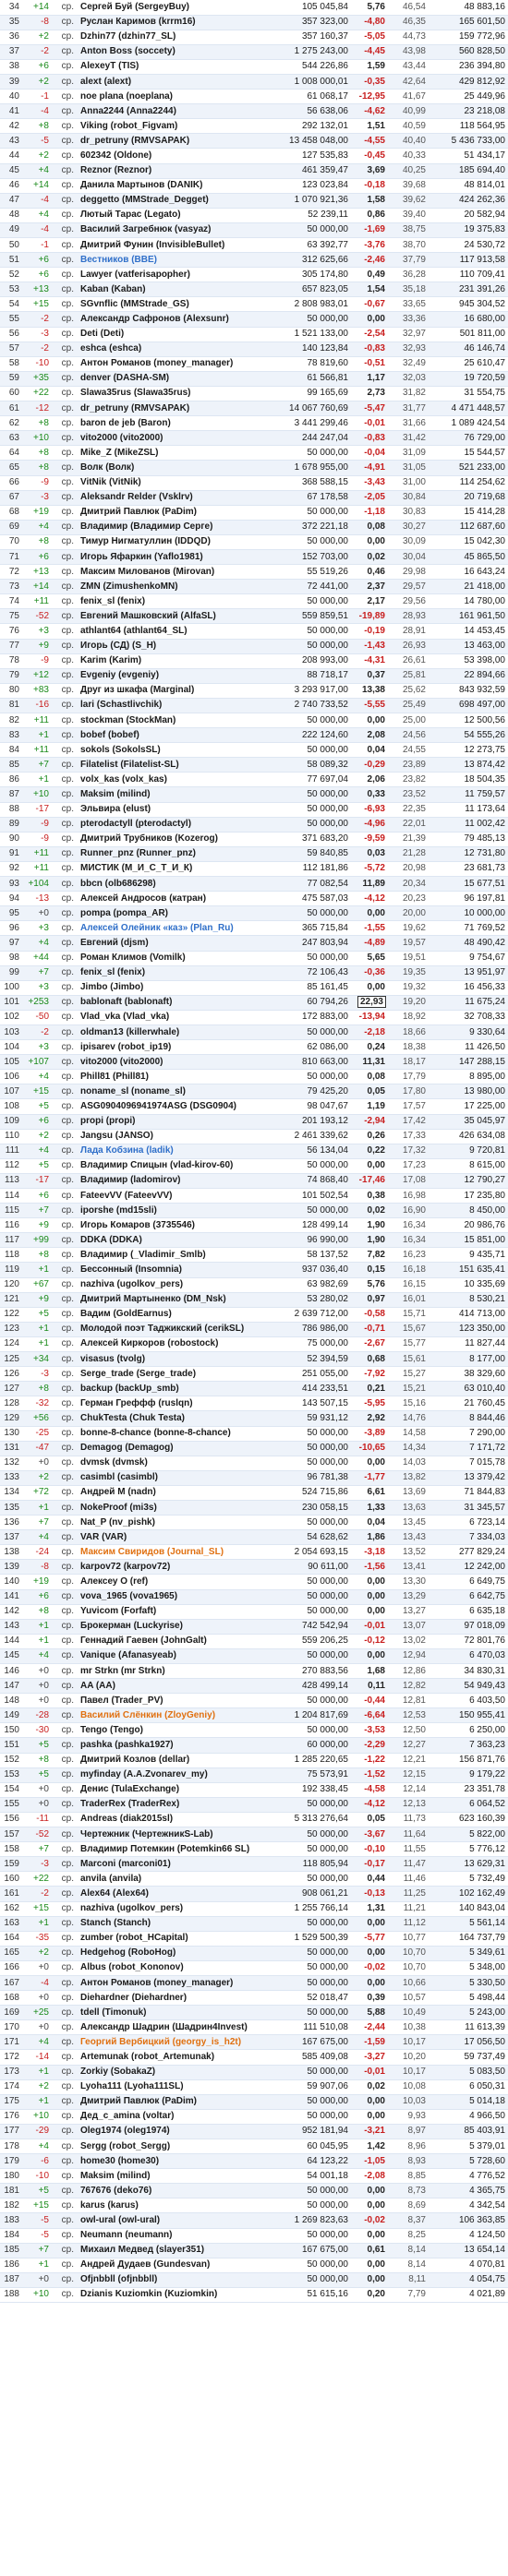 This screenshot has width=508, height=2576. I want to click on participant-name-link: Hedgehog (RoboHog), so click(173, 1954).